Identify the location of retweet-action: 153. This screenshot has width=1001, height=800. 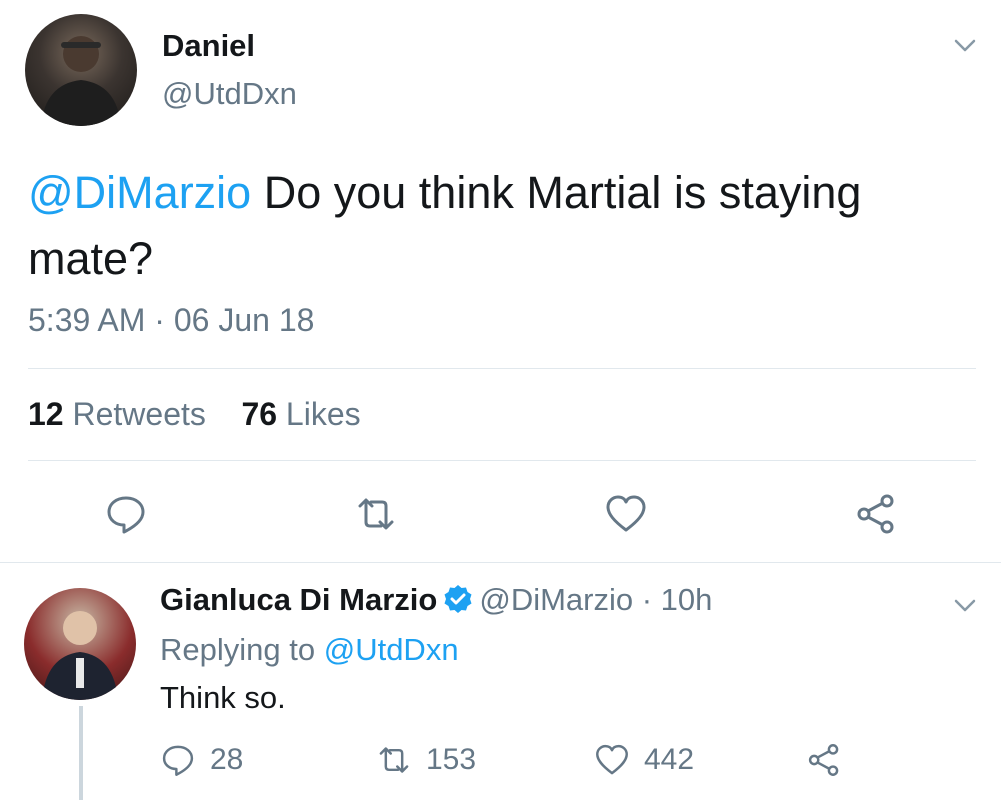
(426, 760).